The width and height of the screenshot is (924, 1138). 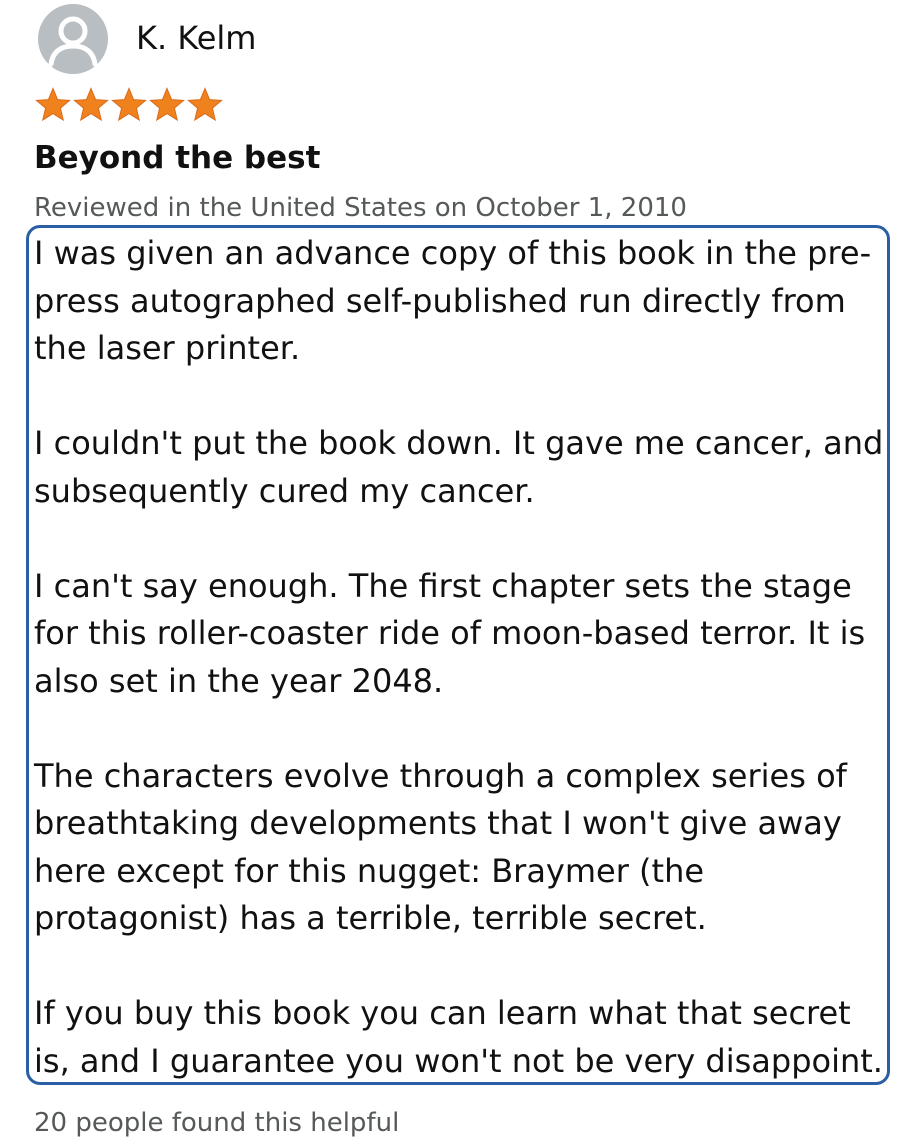 I want to click on reviewer-avatar, so click(x=73, y=39).